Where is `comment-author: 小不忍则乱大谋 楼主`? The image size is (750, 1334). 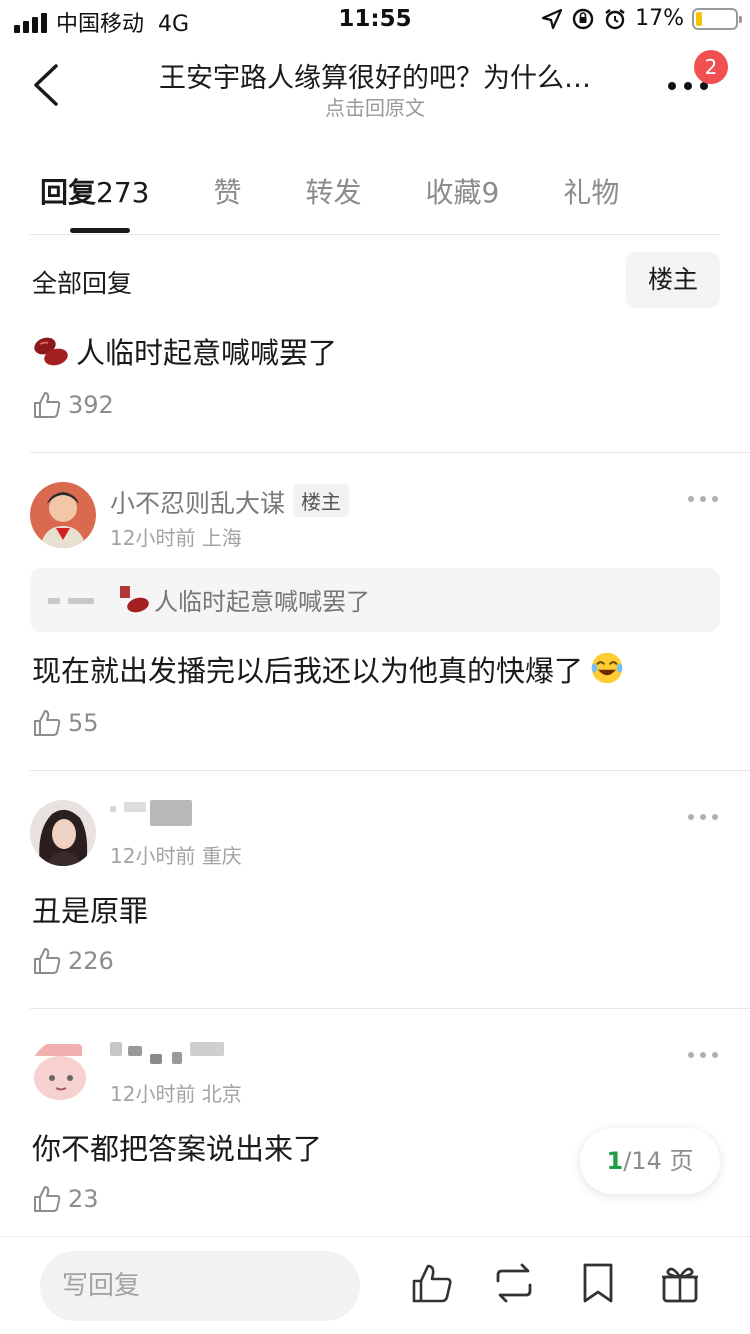 comment-author: 小不忍则乱大谋 楼主 is located at coordinates (230, 502).